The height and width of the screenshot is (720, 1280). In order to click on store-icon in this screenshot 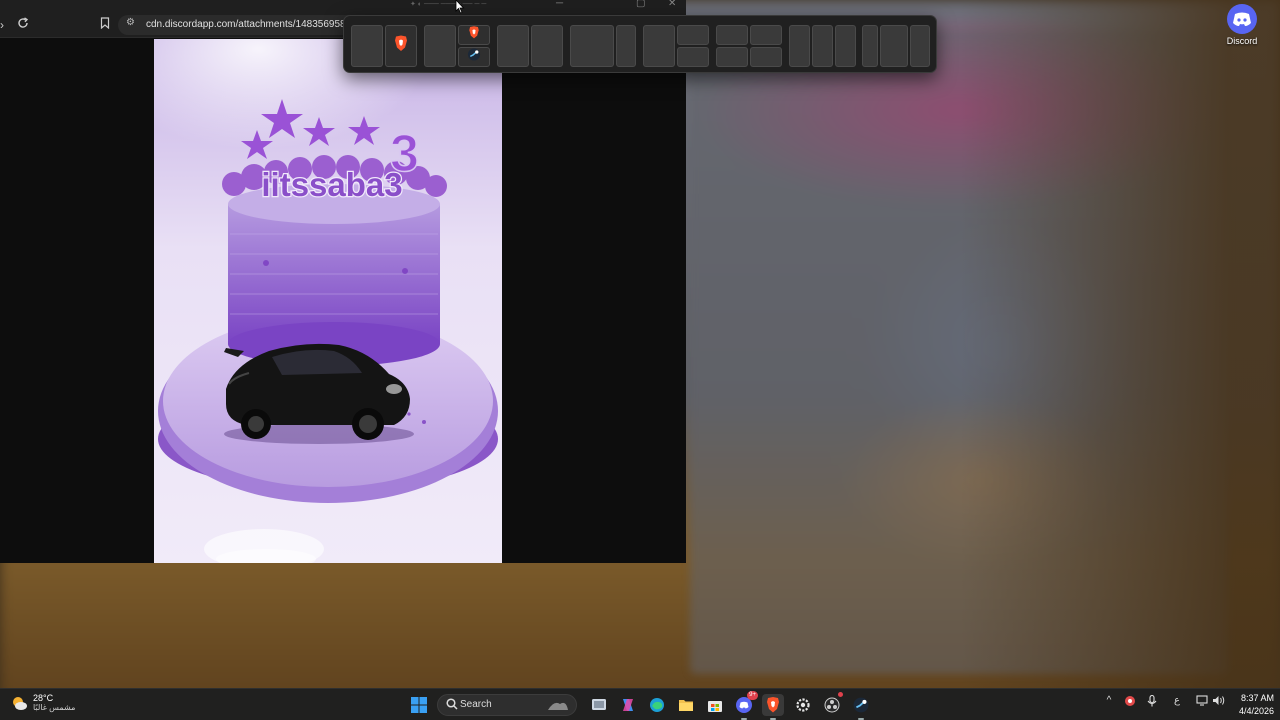, I will do `click(715, 706)`.